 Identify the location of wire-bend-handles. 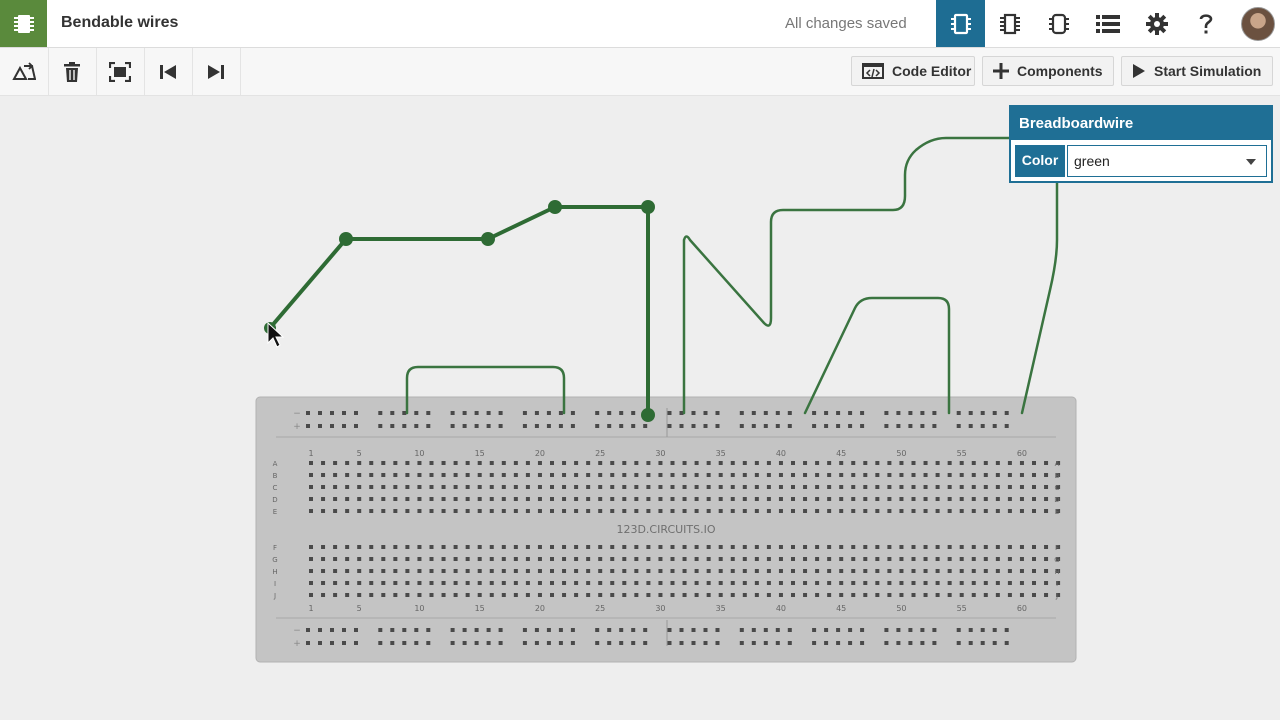
(459, 311).